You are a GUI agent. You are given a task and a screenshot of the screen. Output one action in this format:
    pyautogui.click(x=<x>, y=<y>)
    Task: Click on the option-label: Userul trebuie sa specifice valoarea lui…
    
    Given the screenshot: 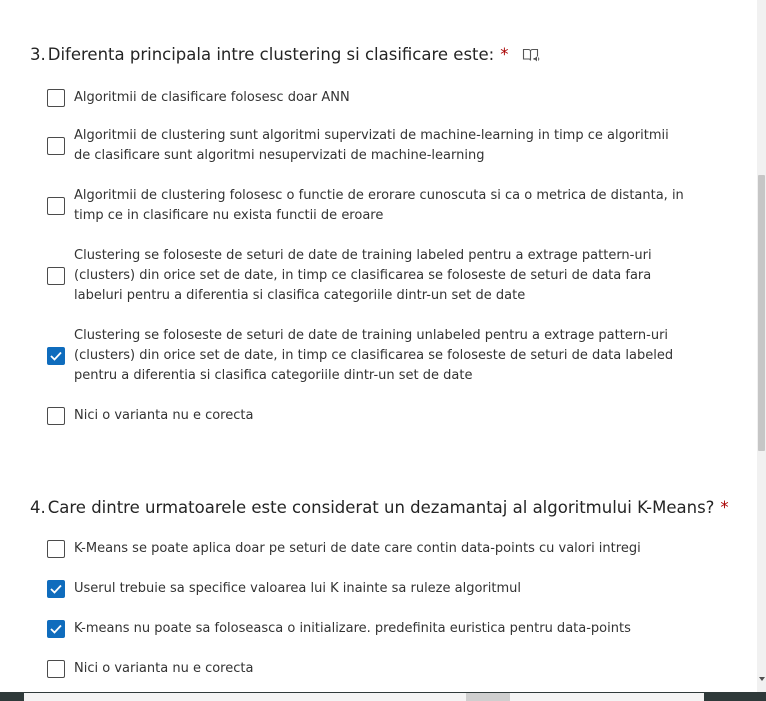 What is the action you would take?
    pyautogui.click(x=297, y=588)
    